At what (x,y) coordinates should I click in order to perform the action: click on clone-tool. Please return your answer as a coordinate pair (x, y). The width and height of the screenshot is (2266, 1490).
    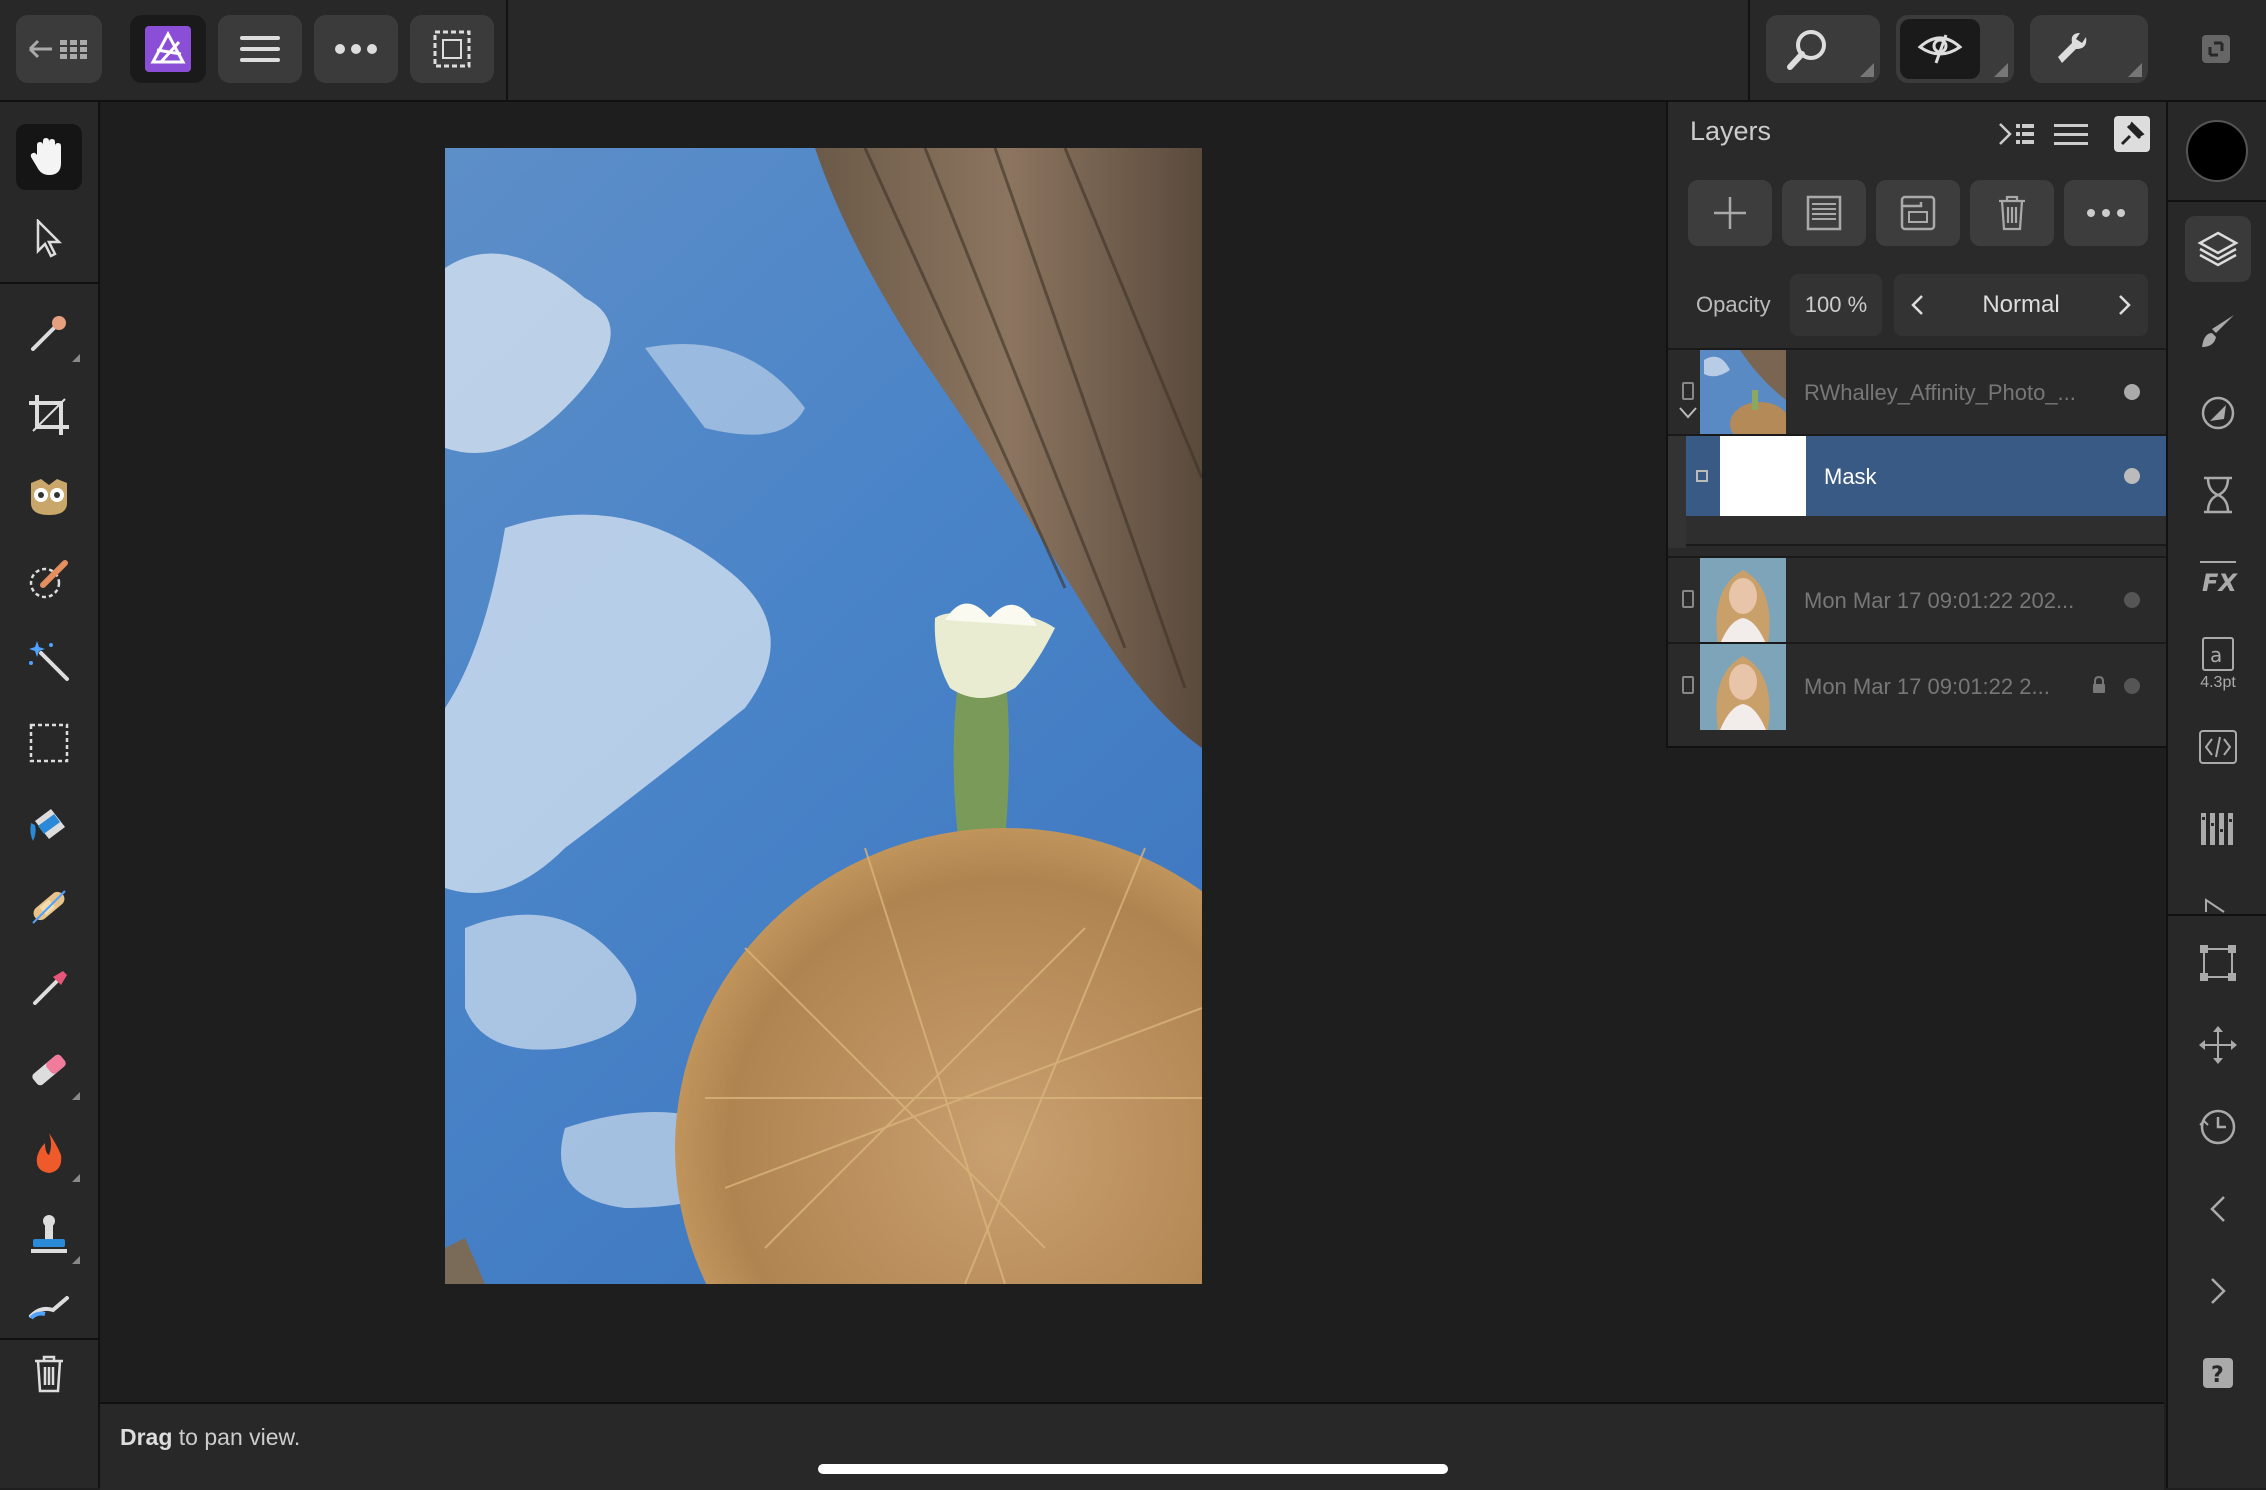
    Looking at the image, I should click on (49, 1235).